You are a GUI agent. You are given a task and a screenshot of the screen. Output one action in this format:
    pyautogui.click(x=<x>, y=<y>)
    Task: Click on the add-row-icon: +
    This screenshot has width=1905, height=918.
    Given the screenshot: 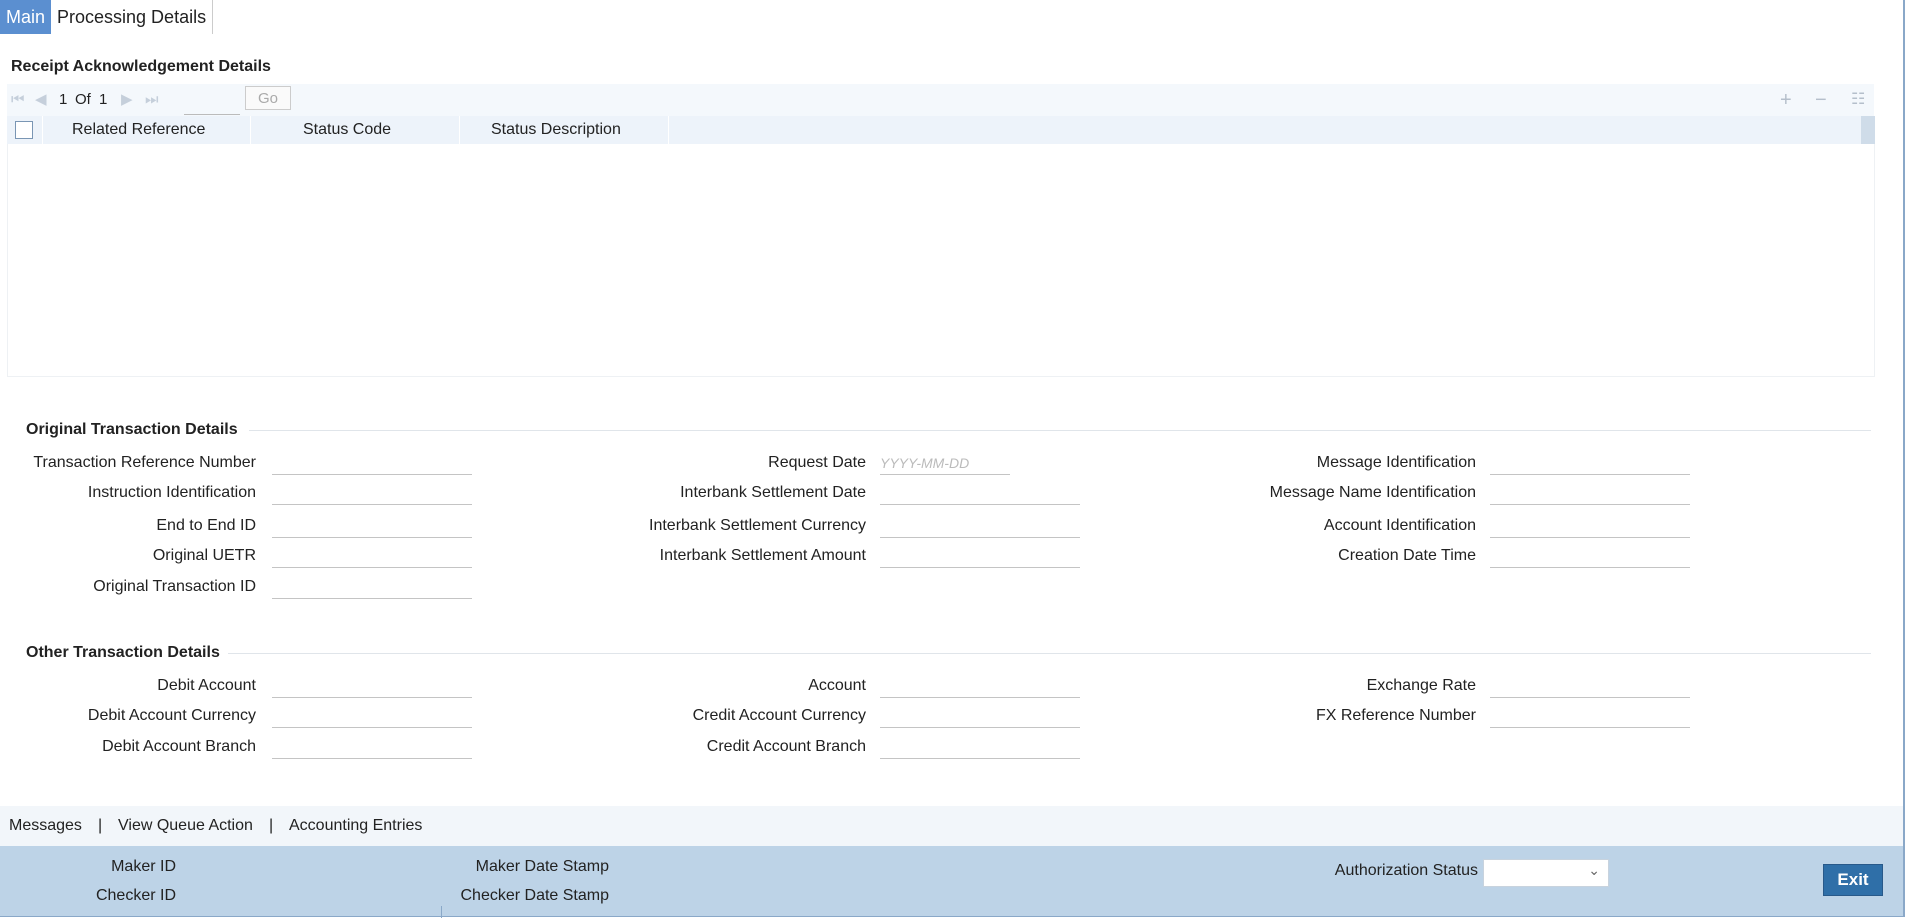 What is the action you would take?
    pyautogui.click(x=1786, y=100)
    